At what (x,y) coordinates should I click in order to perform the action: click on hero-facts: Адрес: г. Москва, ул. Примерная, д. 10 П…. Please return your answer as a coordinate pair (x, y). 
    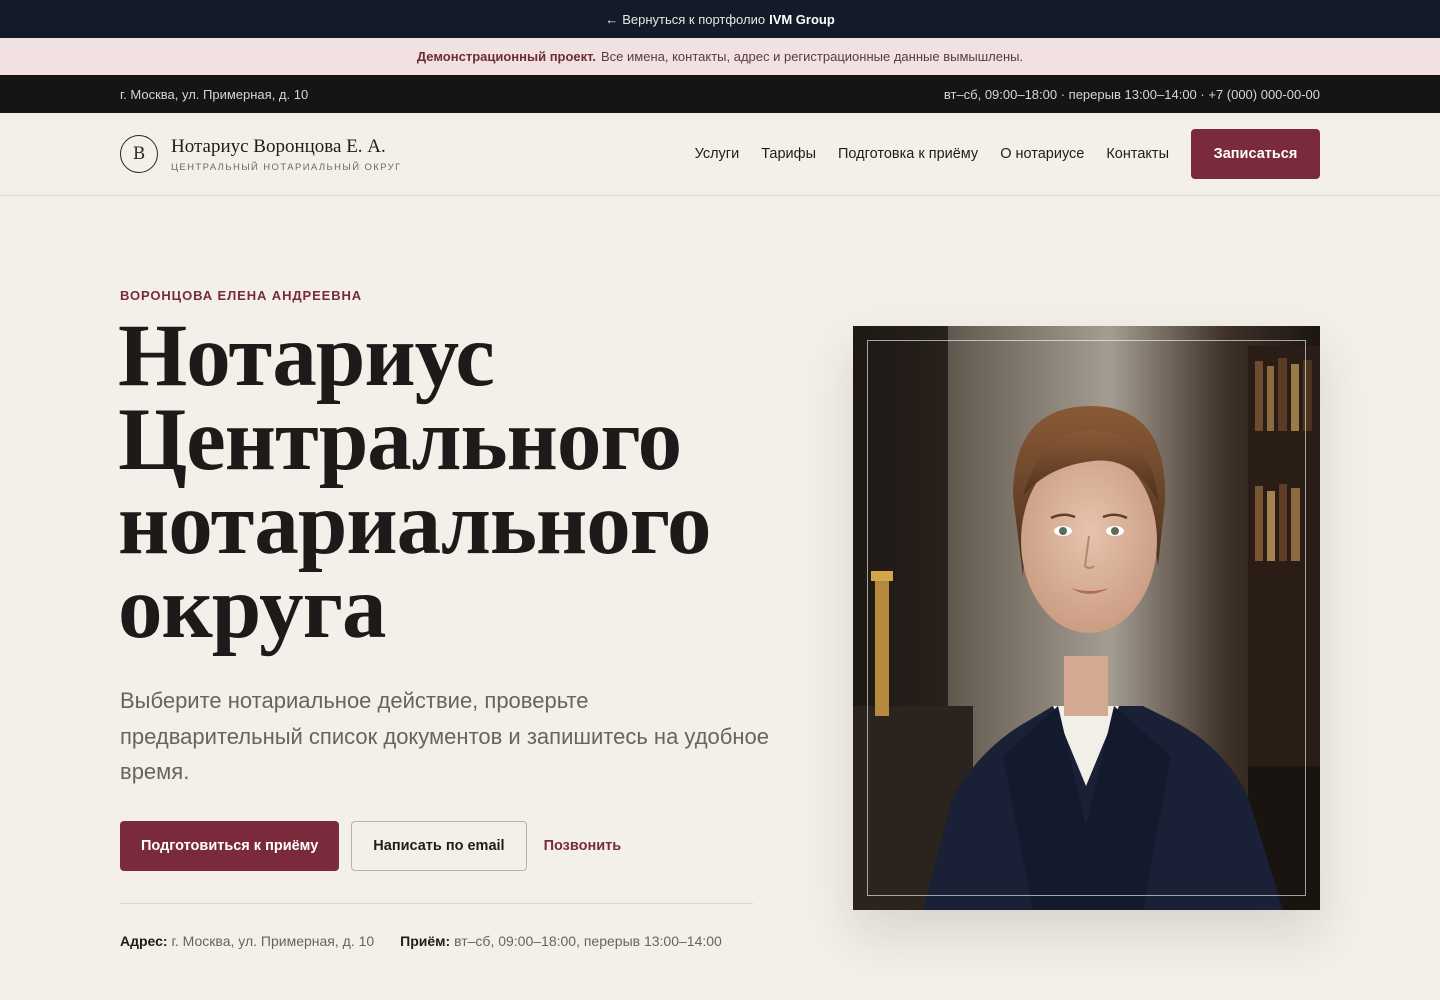
    Looking at the image, I should click on (421, 941).